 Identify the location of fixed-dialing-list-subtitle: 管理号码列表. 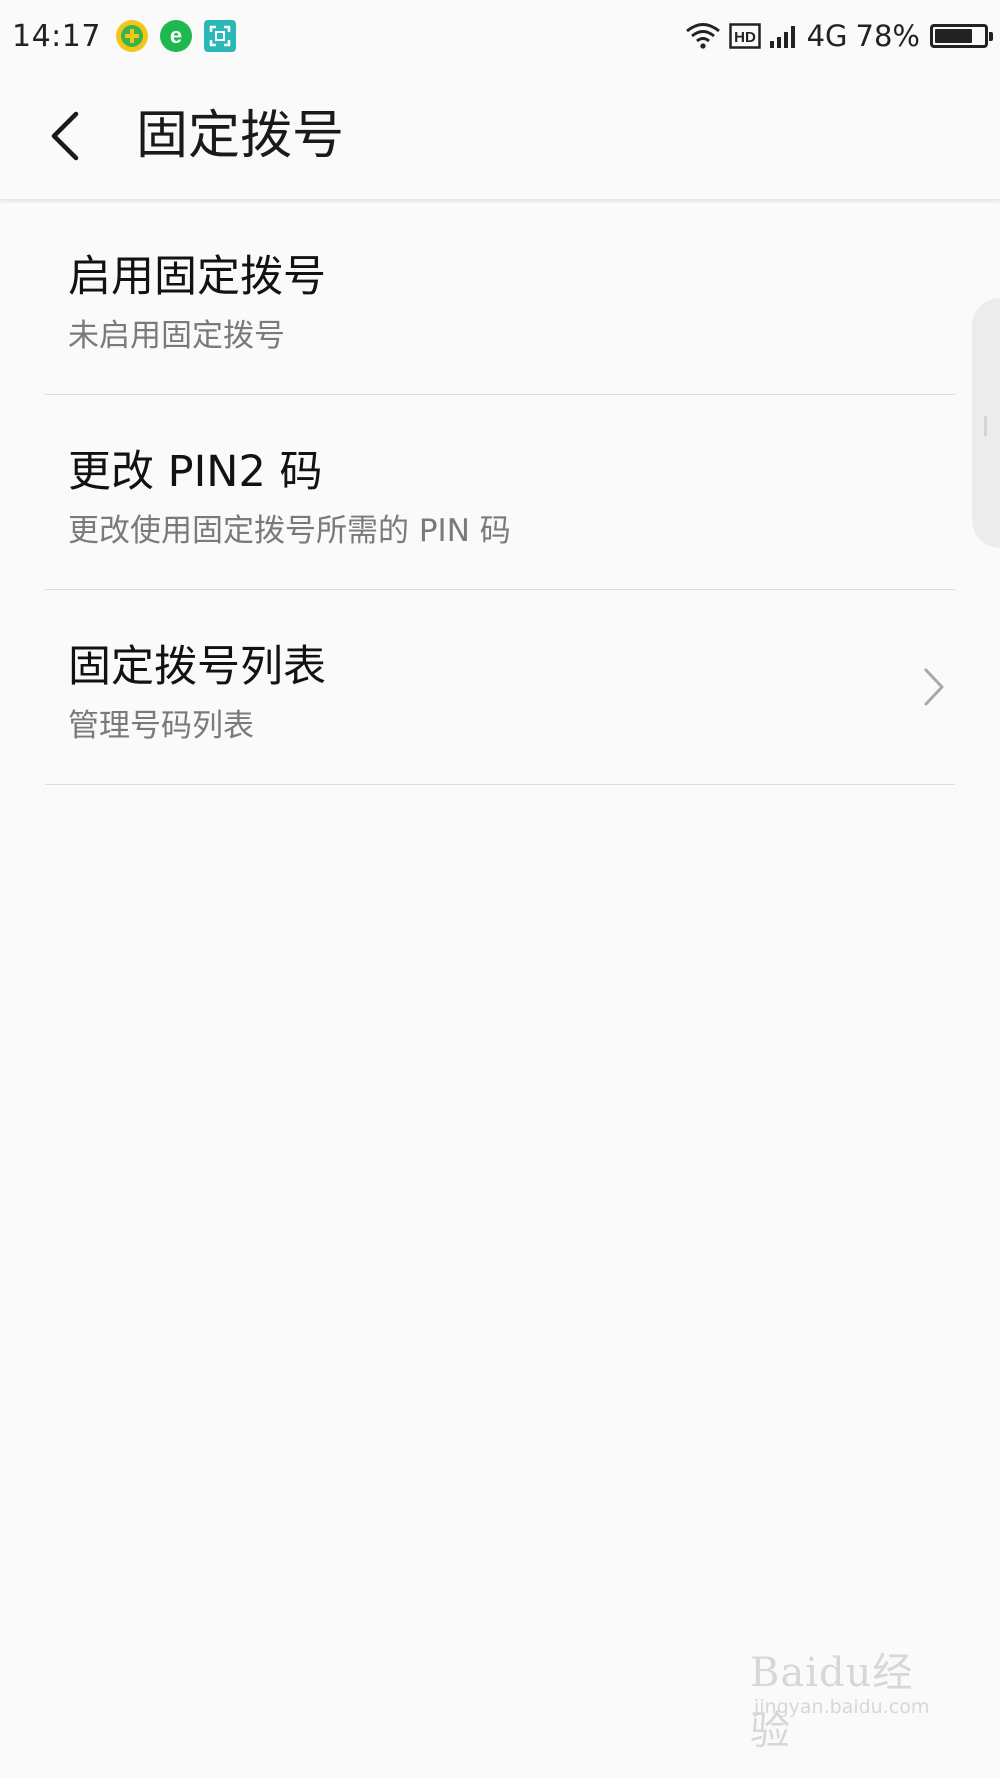
(161, 726).